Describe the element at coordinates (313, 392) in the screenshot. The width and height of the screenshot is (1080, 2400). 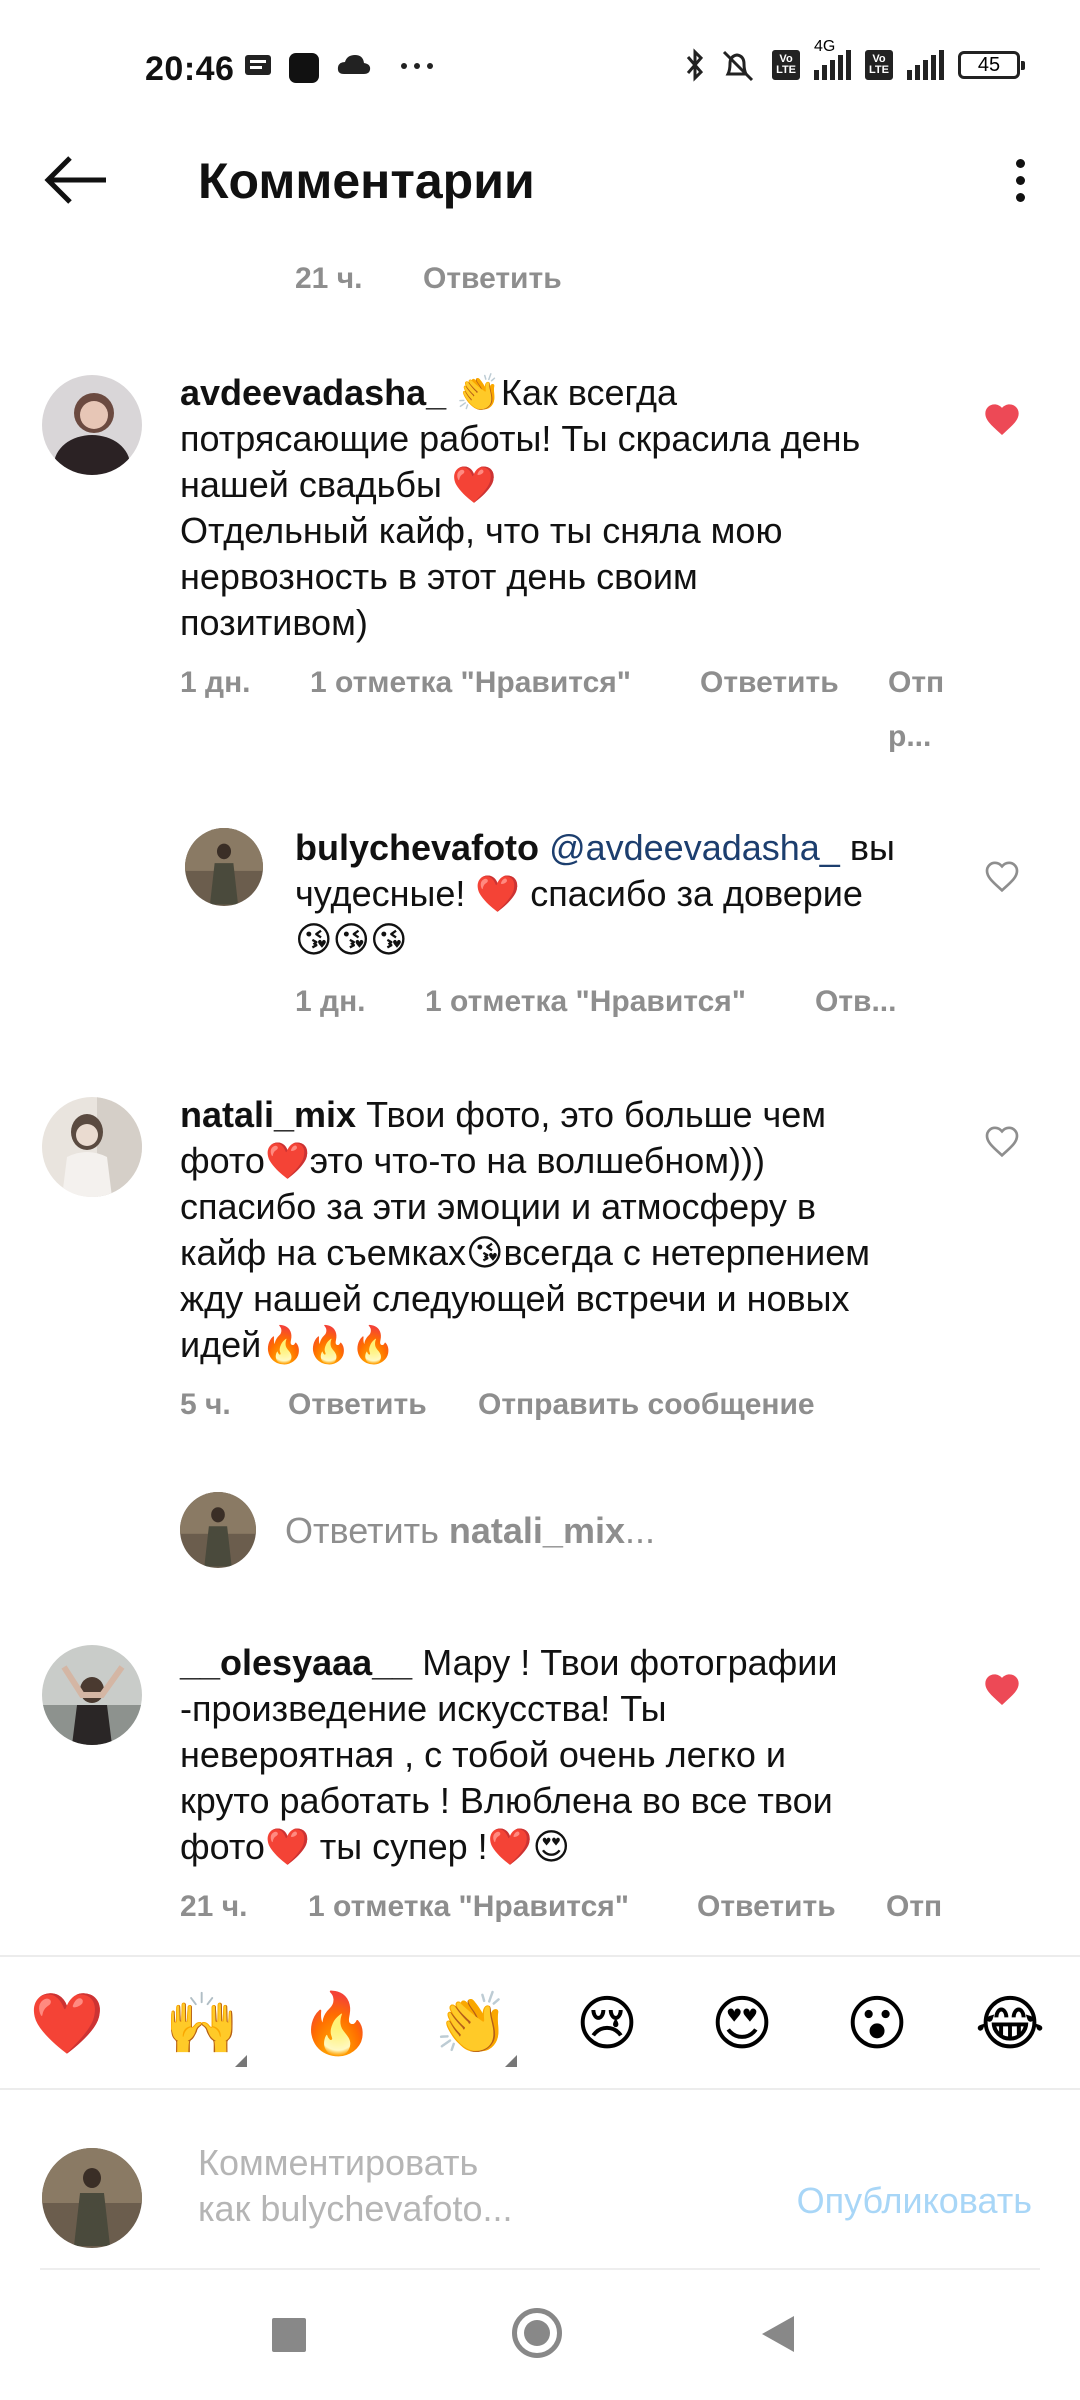
I see `comment-username: avdeevadasha_` at that location.